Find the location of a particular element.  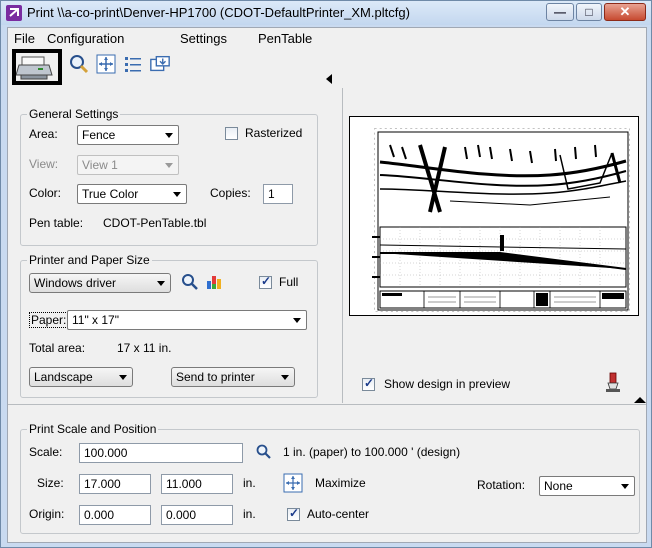

origin-y-input: 0.000 is located at coordinates (197, 515).